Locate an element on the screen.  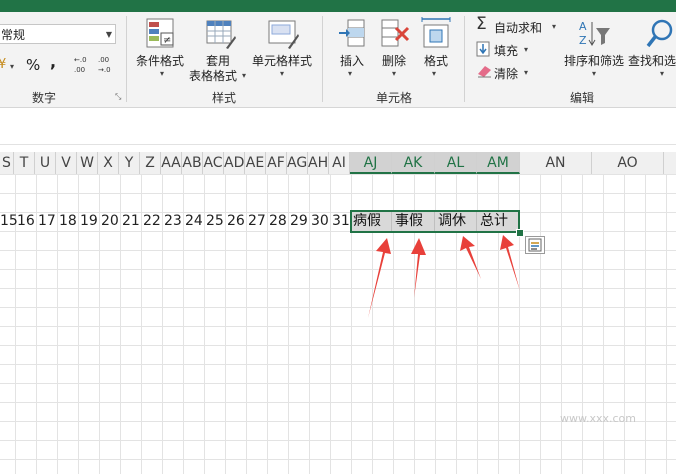
watermark: www.xxx.com is located at coordinates (598, 418).